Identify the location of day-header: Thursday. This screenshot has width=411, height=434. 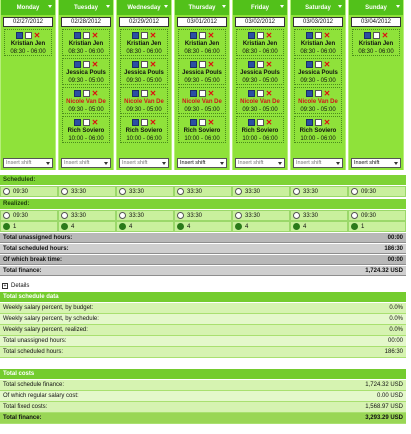
(202, 7).